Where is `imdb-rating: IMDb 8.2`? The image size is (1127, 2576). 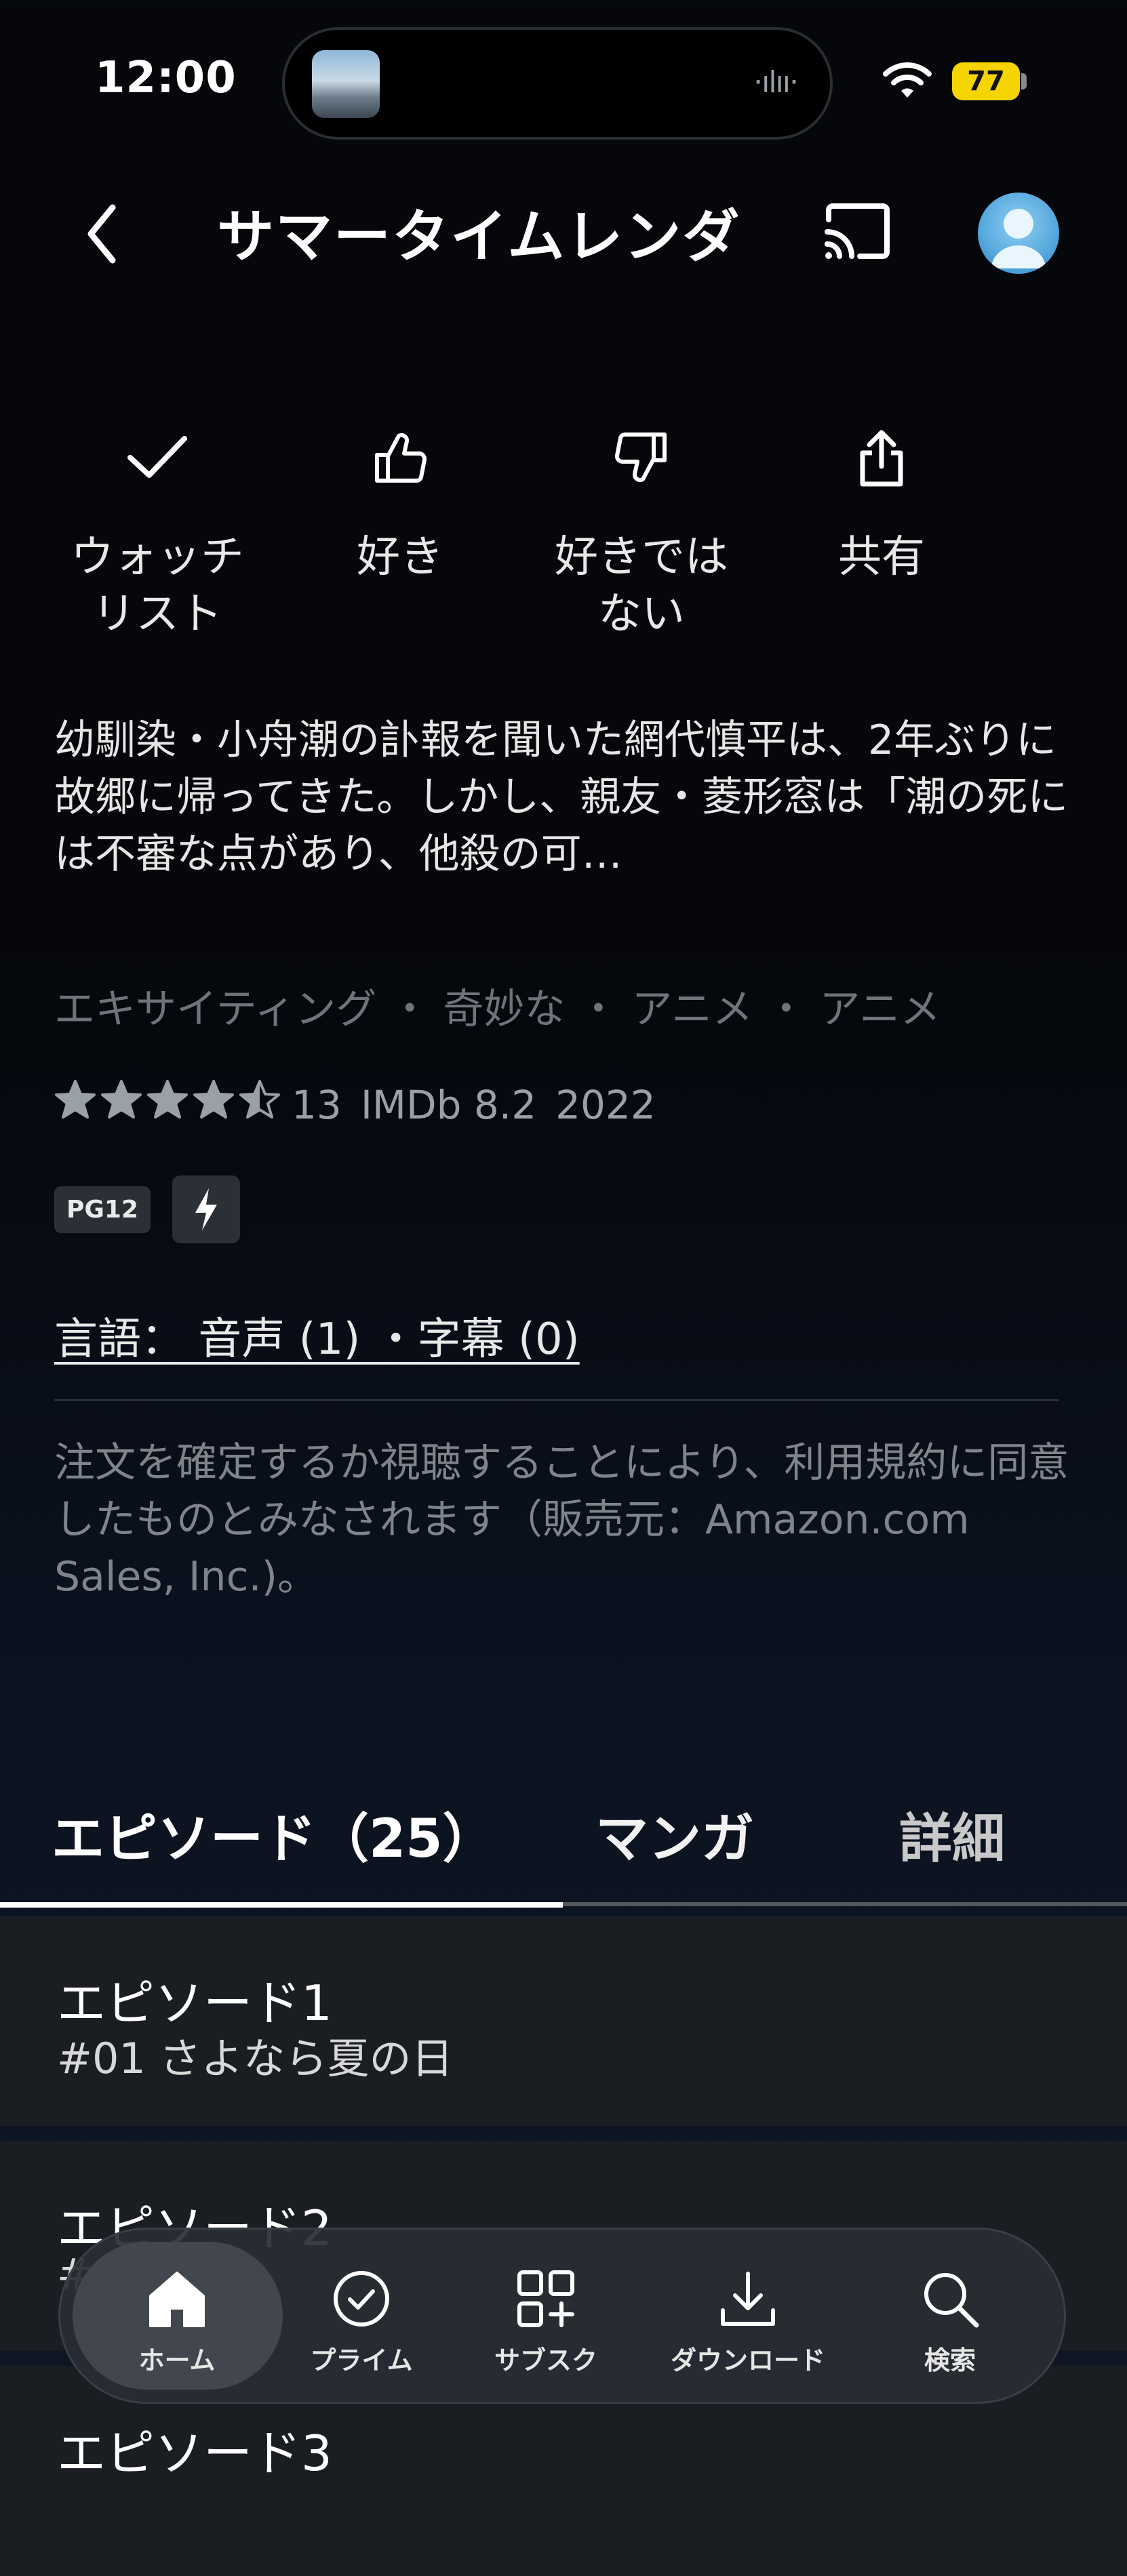
imdb-rating: IMDb 8.2 is located at coordinates (449, 1105).